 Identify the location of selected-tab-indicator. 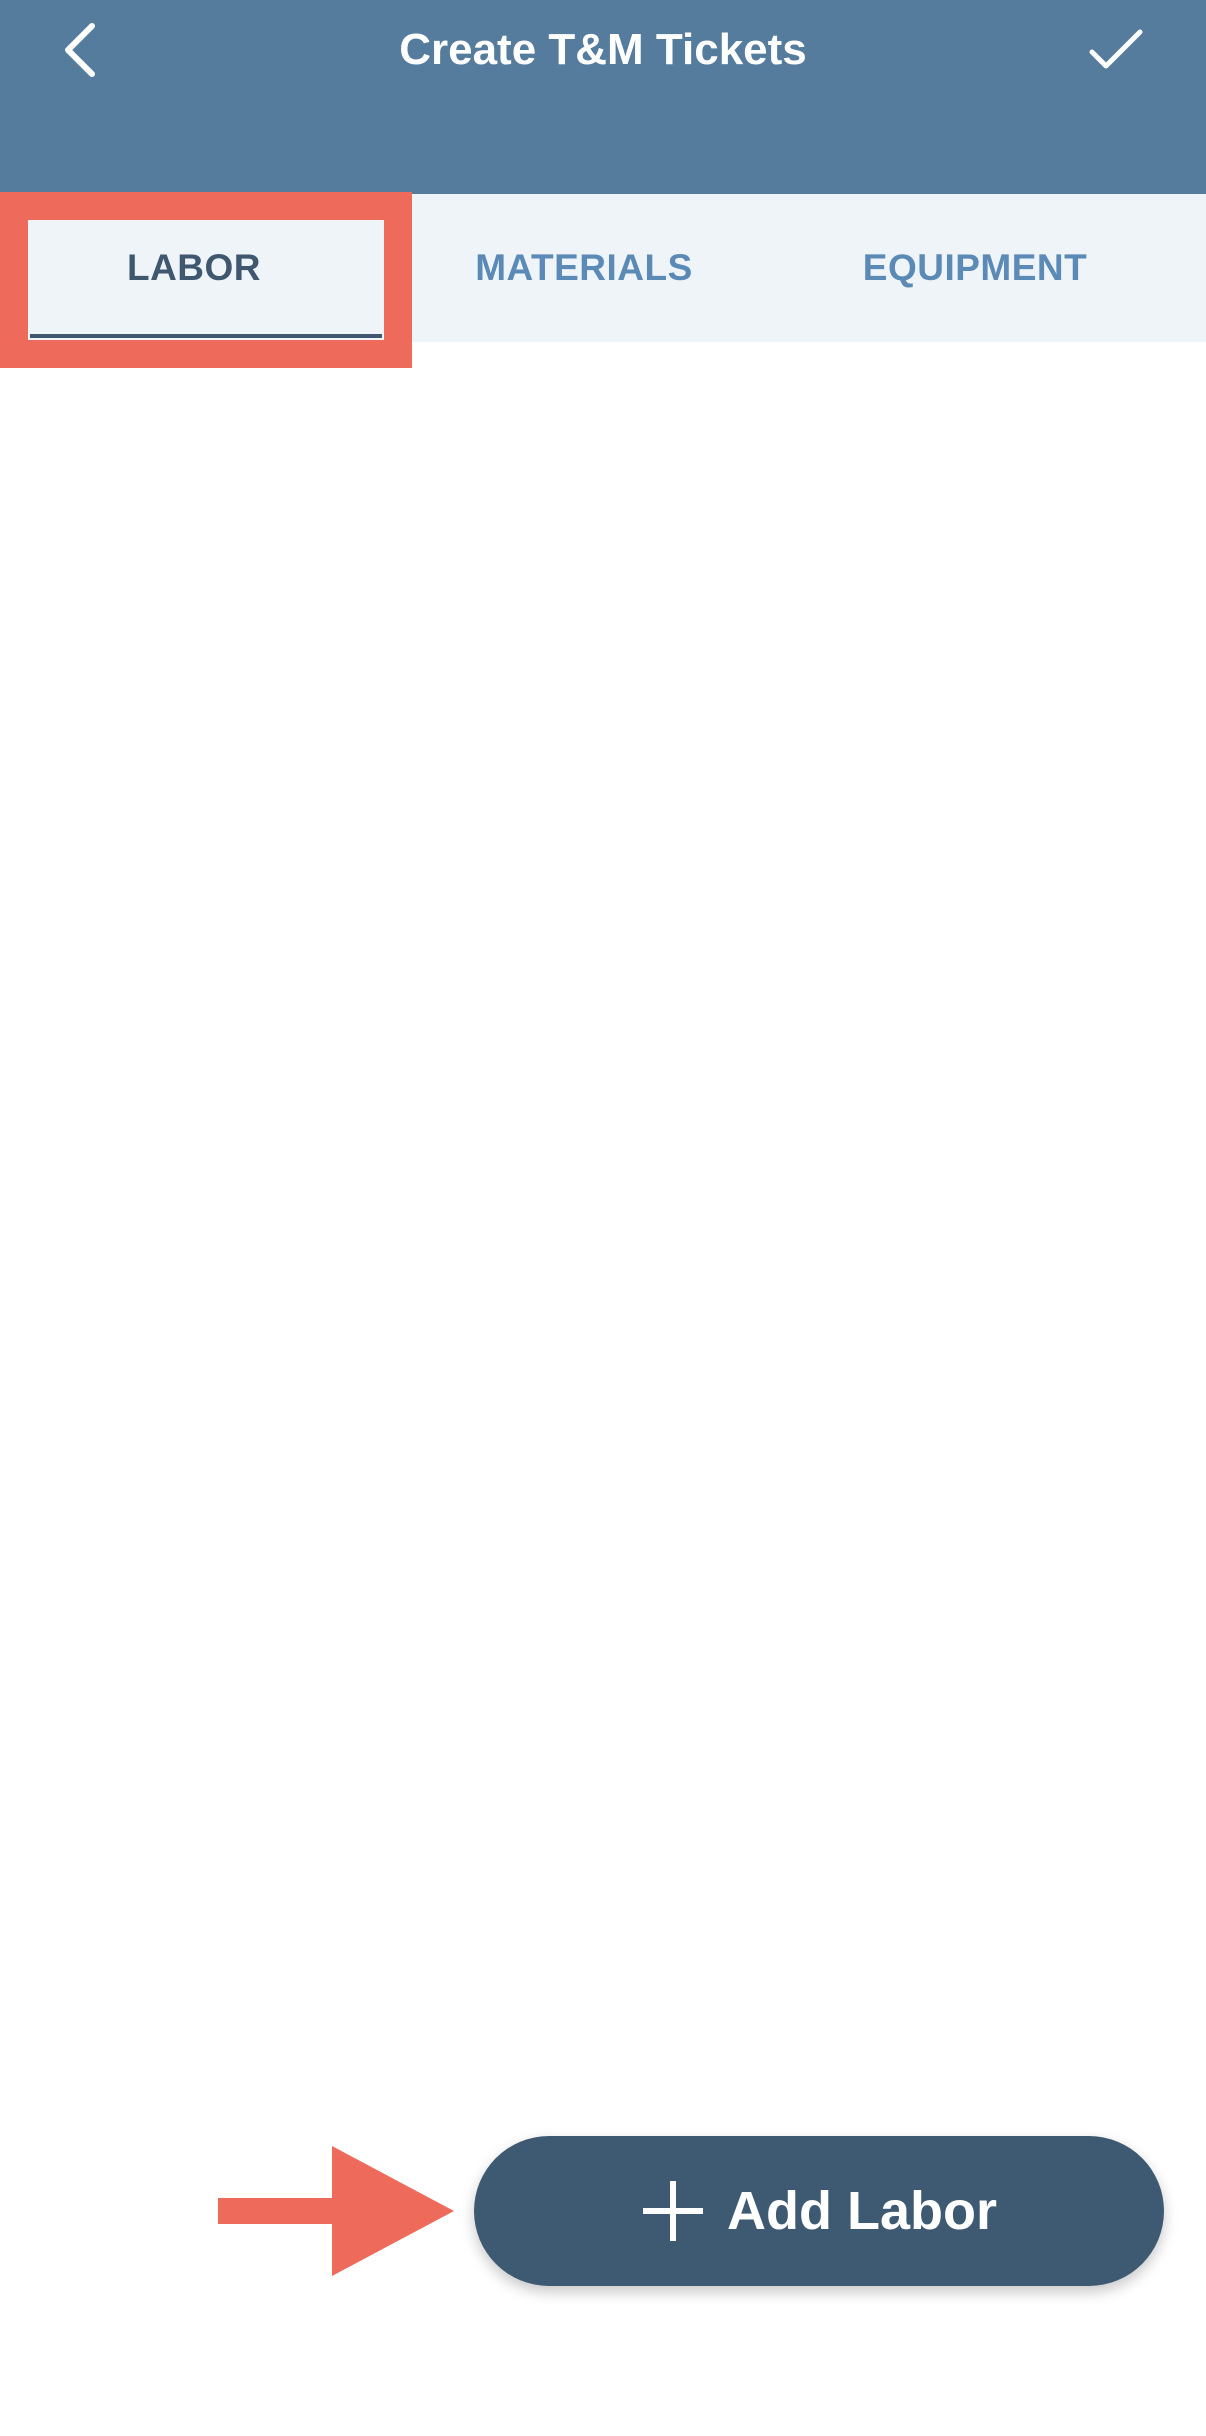
(206, 336).